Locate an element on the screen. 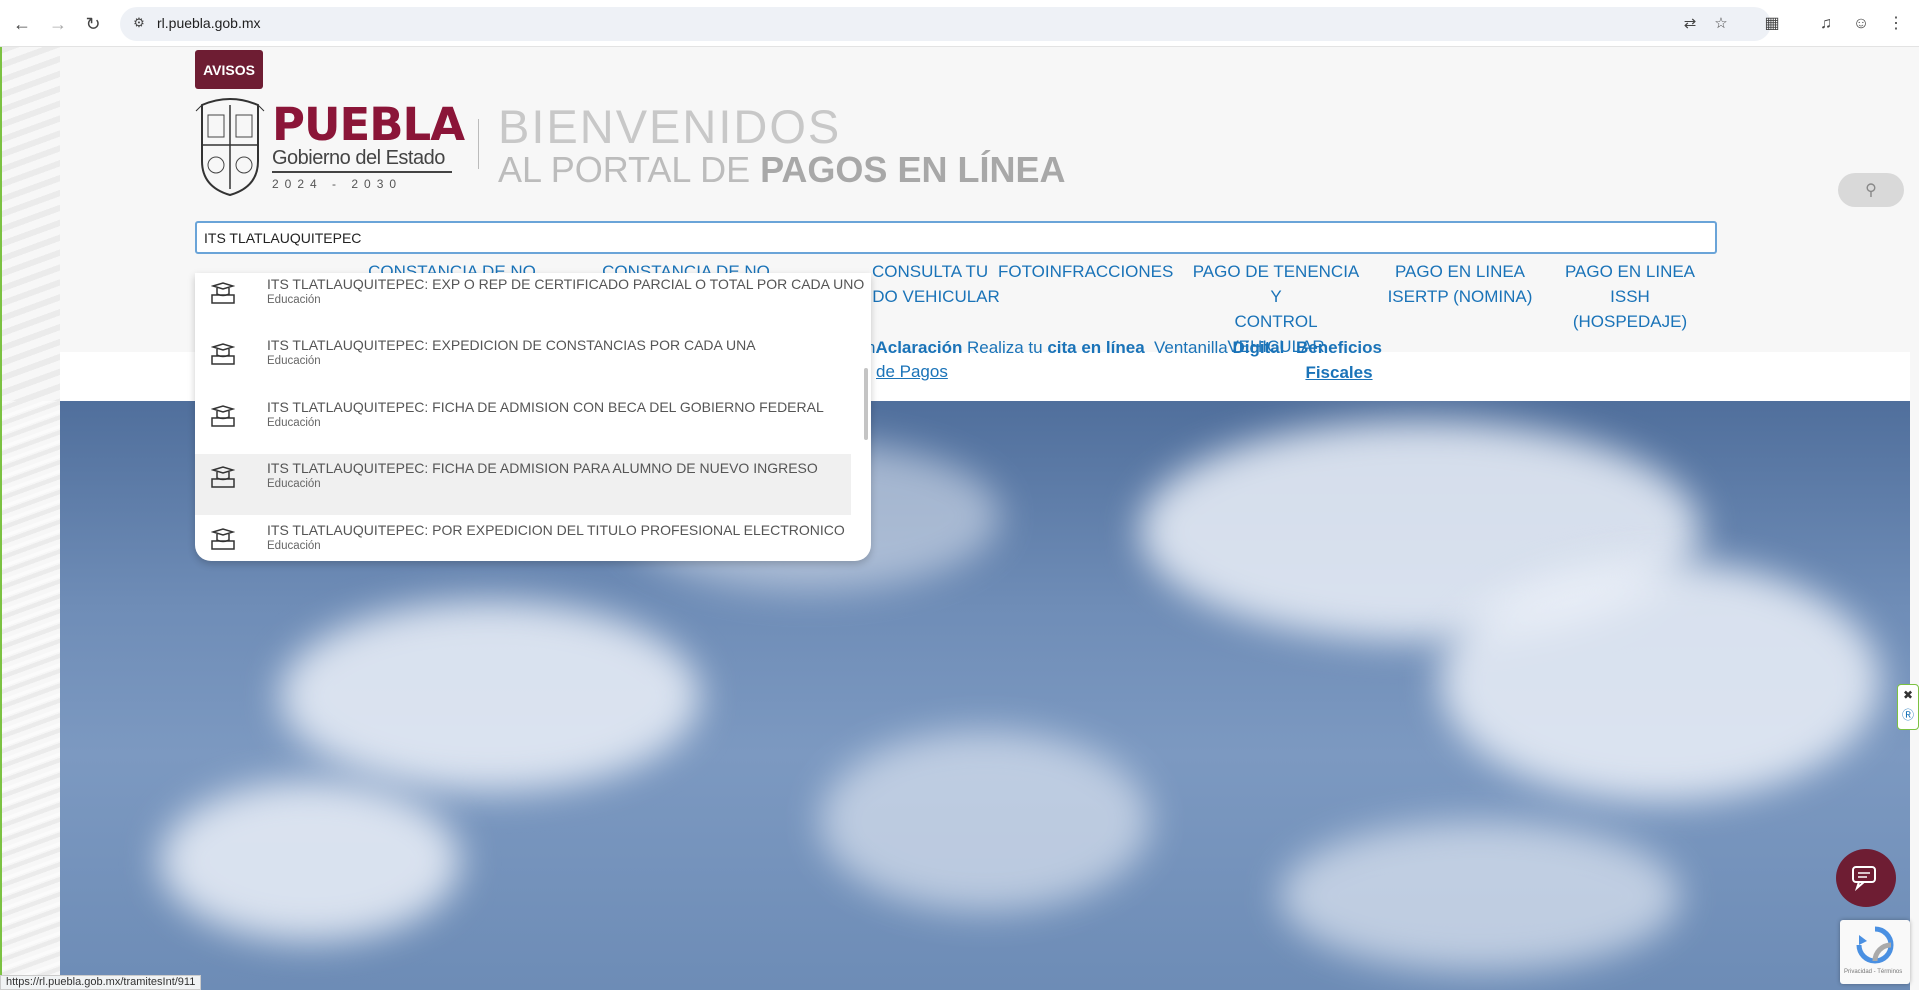 Image resolution: width=1919 pixels, height=990 pixels. site-info-icon: ⚙ is located at coordinates (139, 24).